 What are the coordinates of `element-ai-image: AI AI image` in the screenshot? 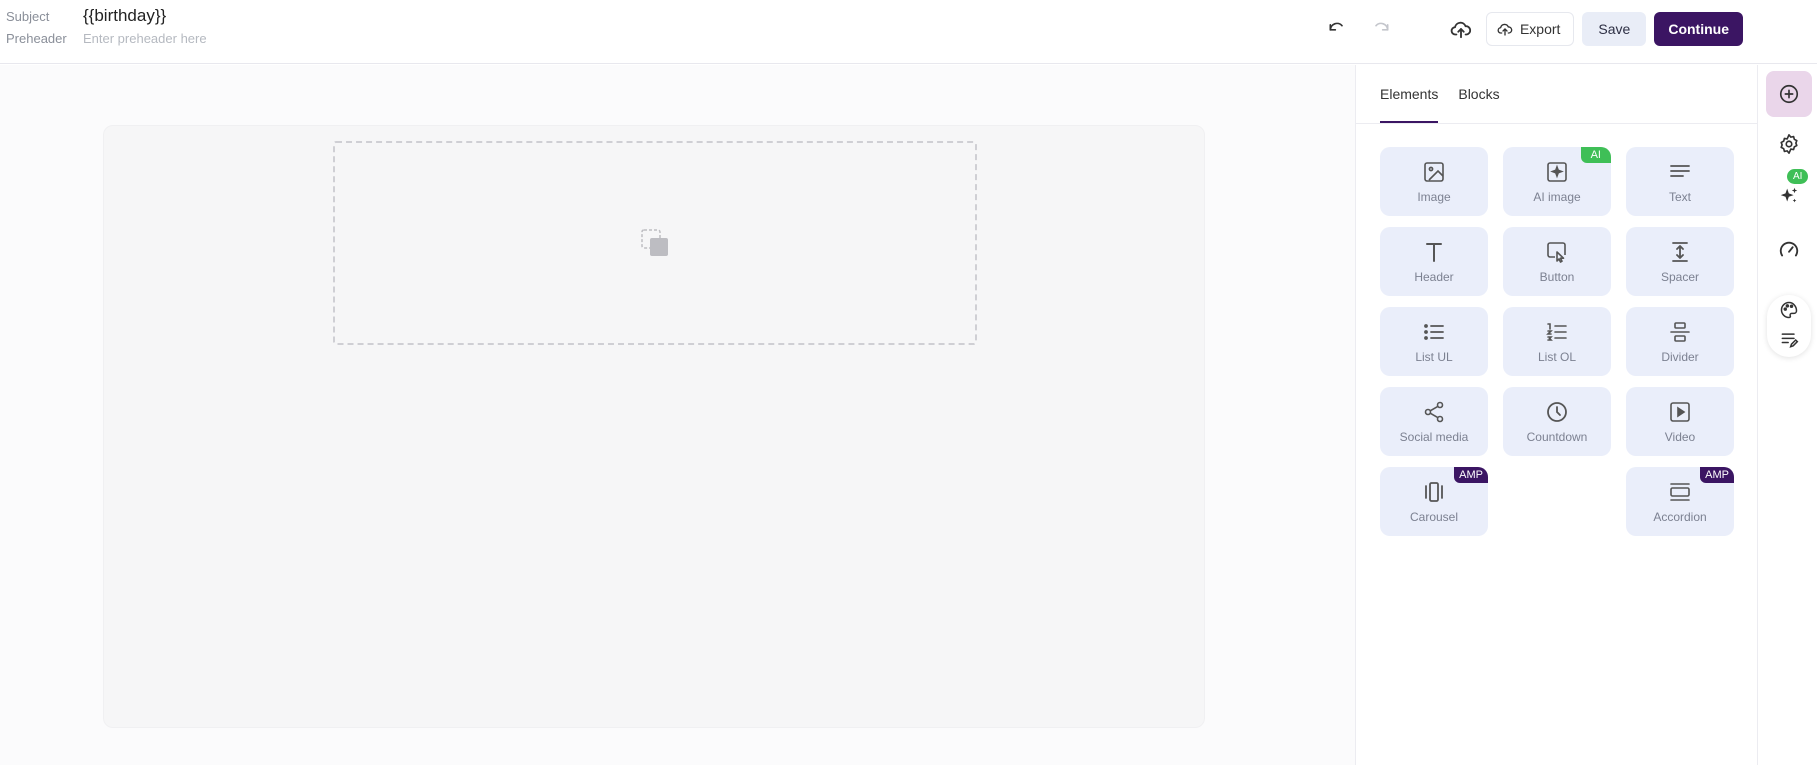 It's located at (1557, 181).